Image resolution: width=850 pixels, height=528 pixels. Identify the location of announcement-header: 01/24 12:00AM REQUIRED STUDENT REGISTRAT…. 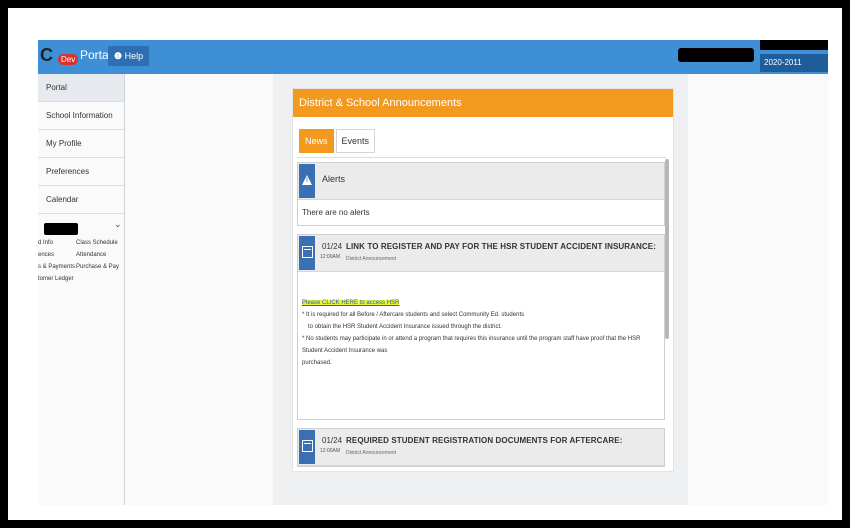
(481, 447).